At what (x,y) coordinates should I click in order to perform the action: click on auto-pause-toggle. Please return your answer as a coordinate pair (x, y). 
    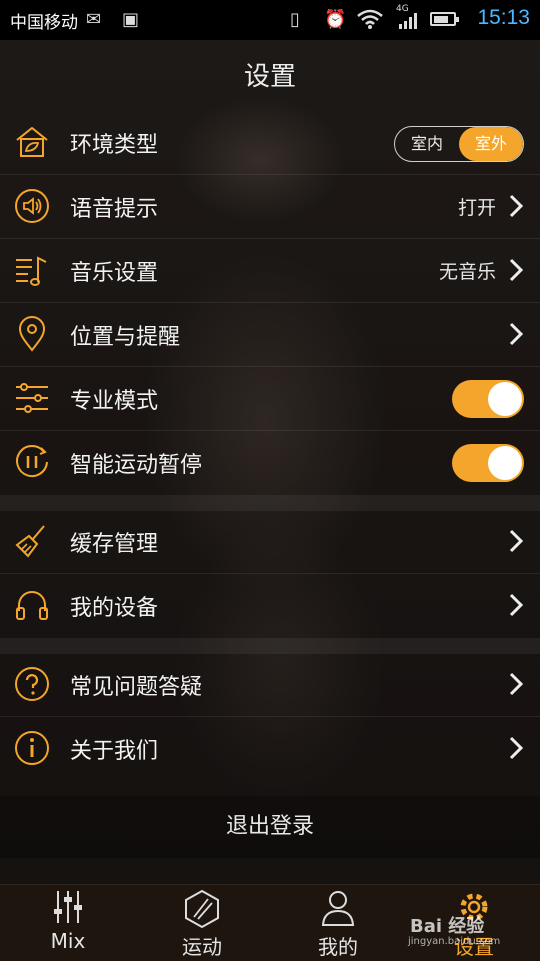
    Looking at the image, I should click on (488, 463).